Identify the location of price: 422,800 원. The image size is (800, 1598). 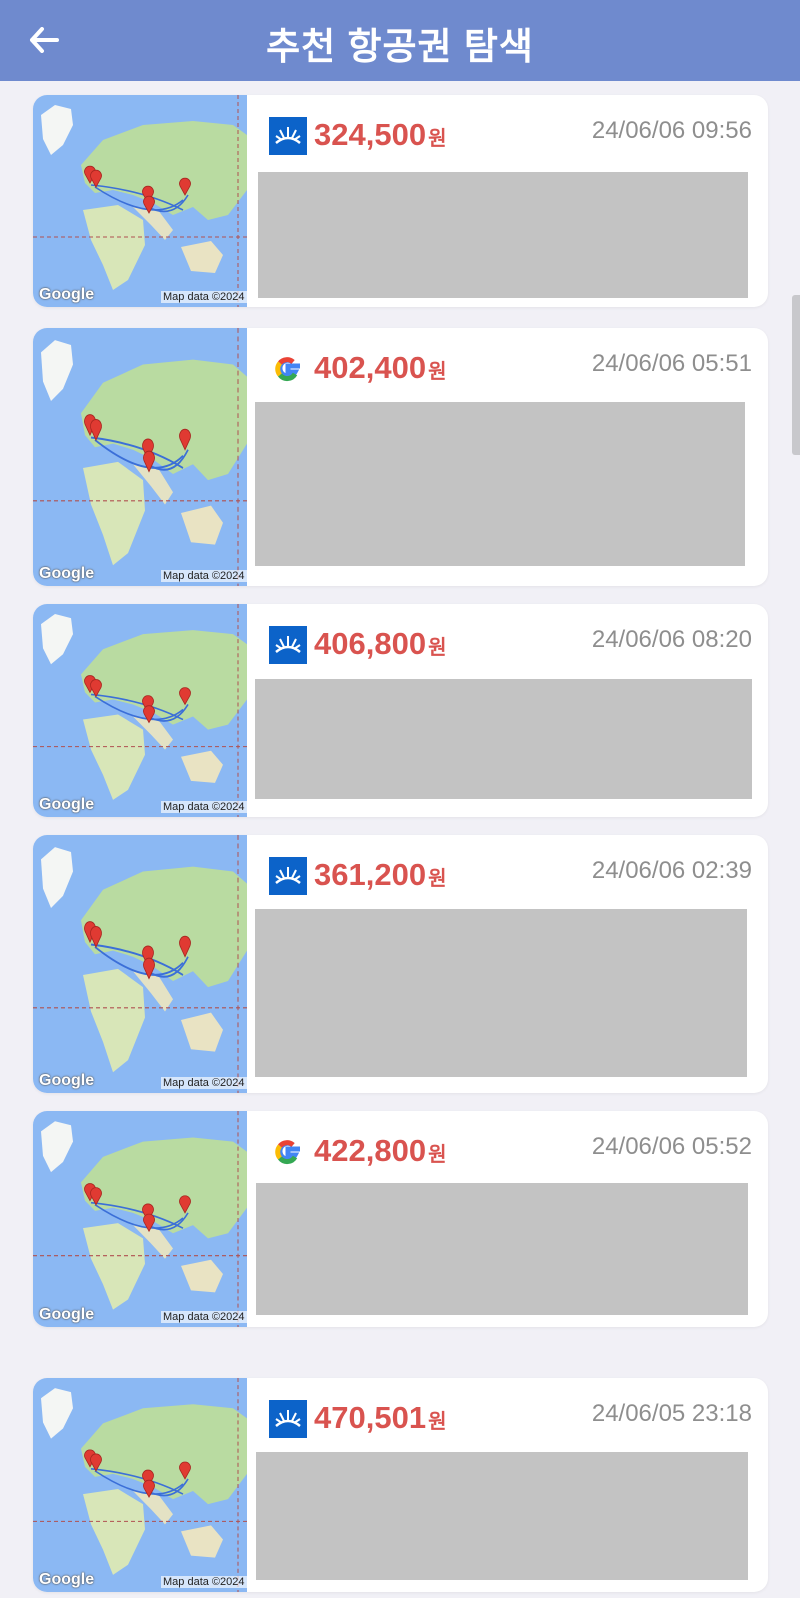
(380, 1150).